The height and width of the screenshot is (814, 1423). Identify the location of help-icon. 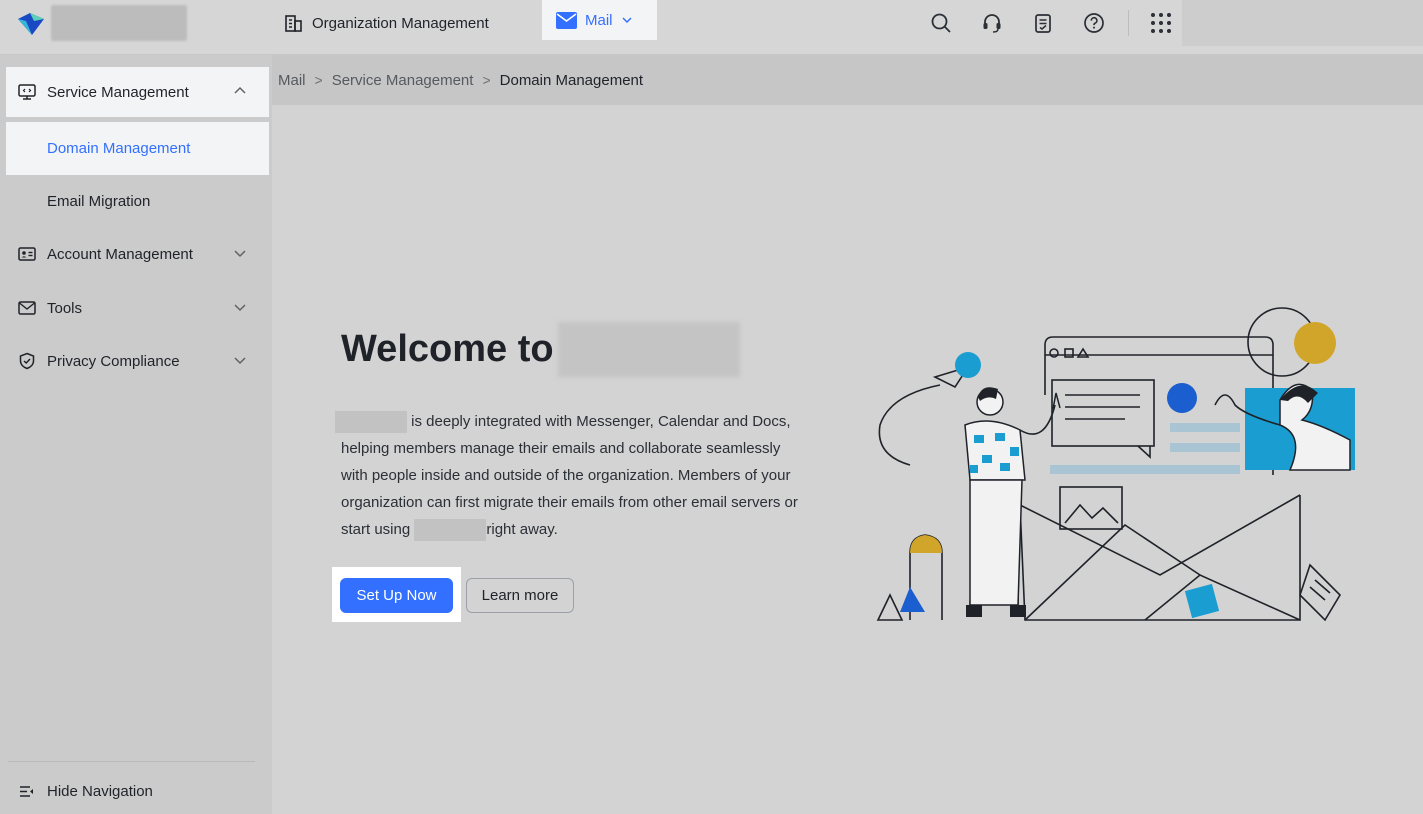
(1094, 23).